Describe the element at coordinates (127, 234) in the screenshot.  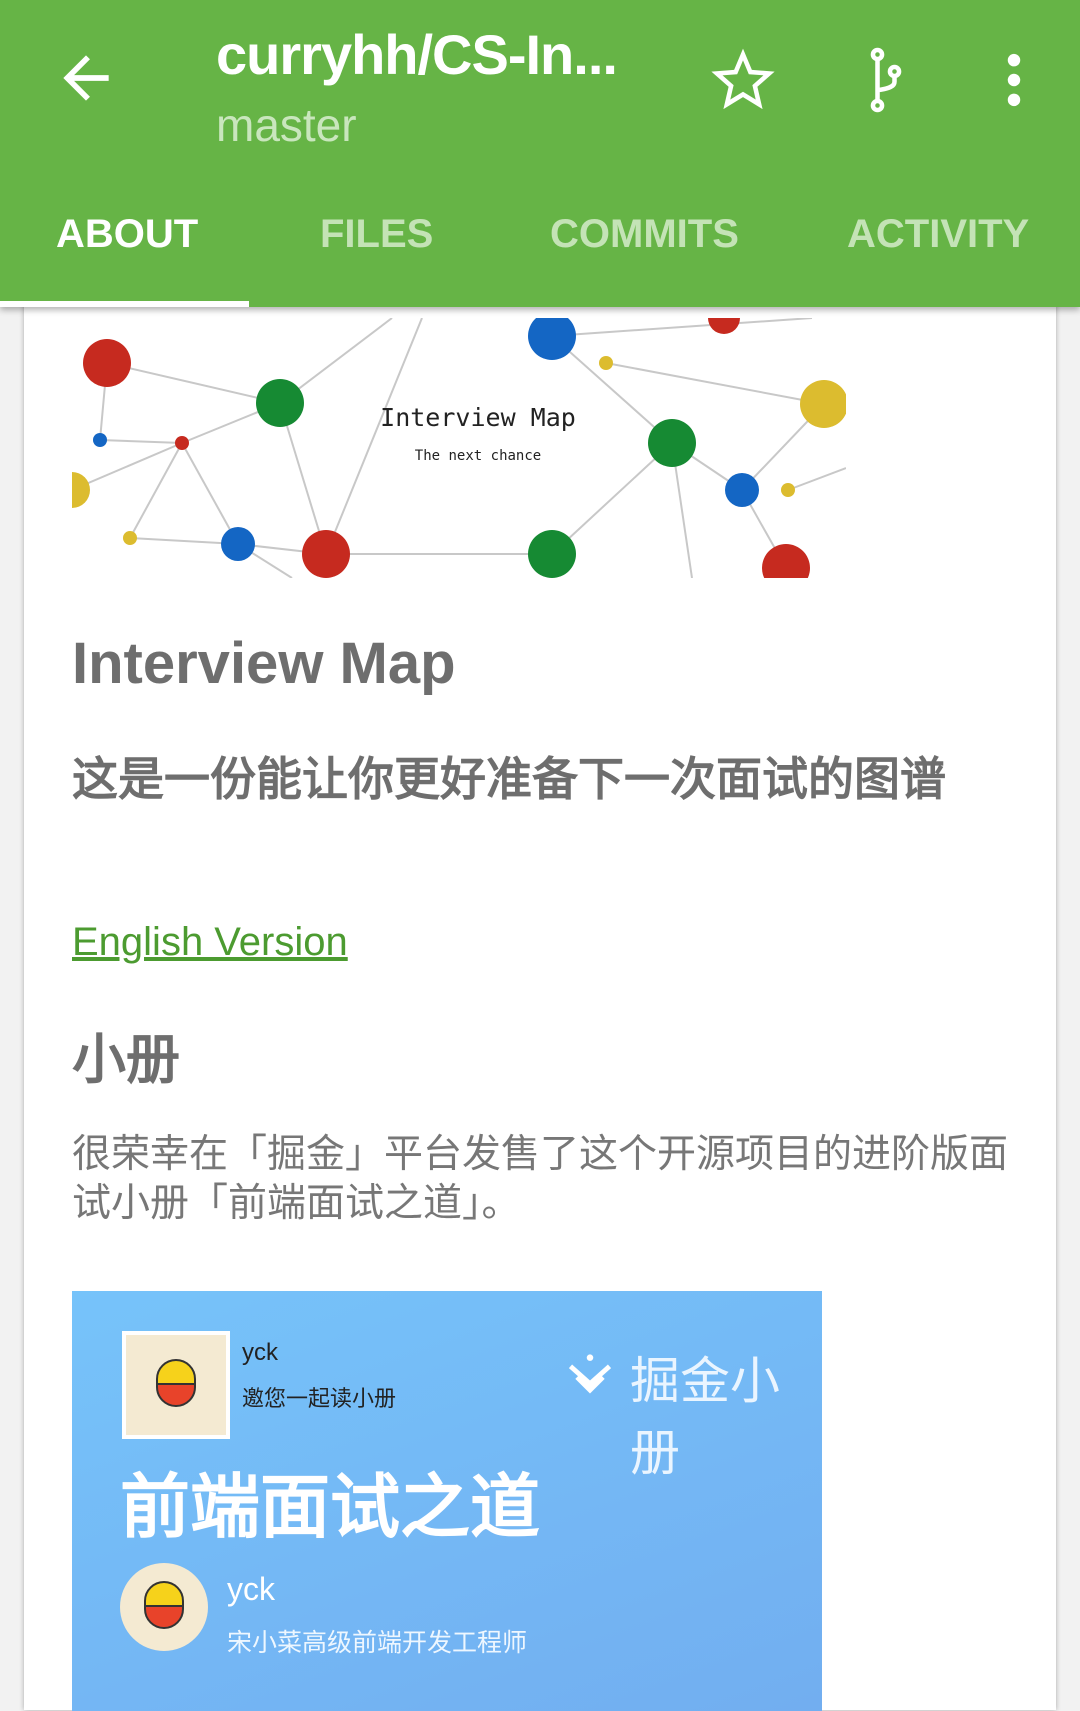
I see `tab-about: ABOUT` at that location.